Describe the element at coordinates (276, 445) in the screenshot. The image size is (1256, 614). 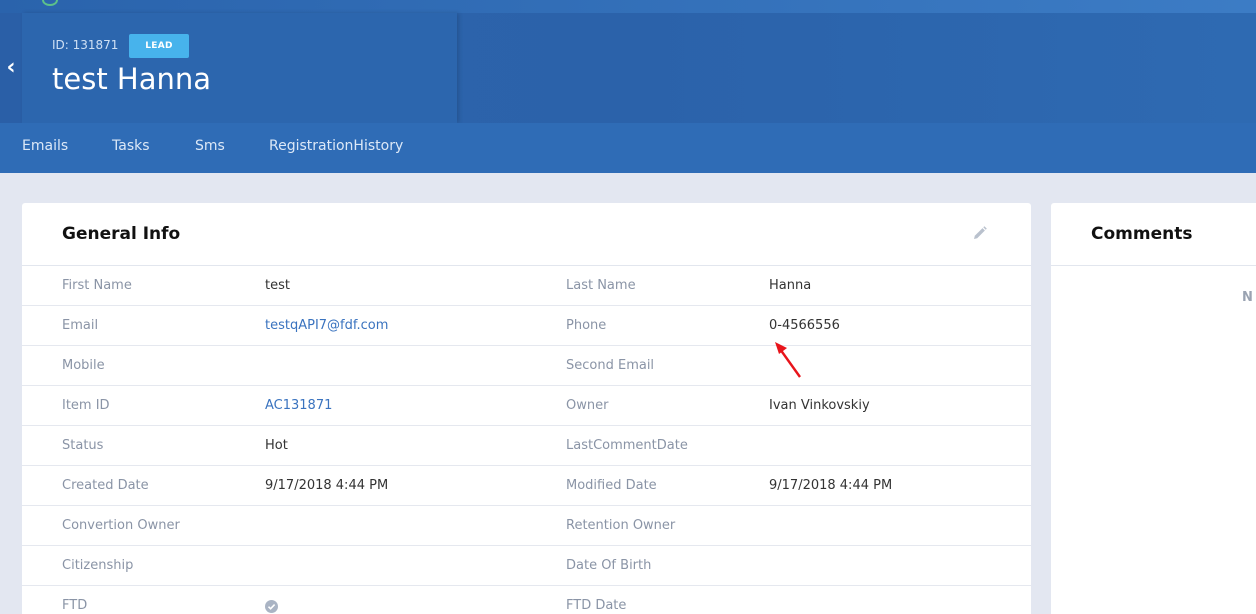
I see `field-value: Hot` at that location.